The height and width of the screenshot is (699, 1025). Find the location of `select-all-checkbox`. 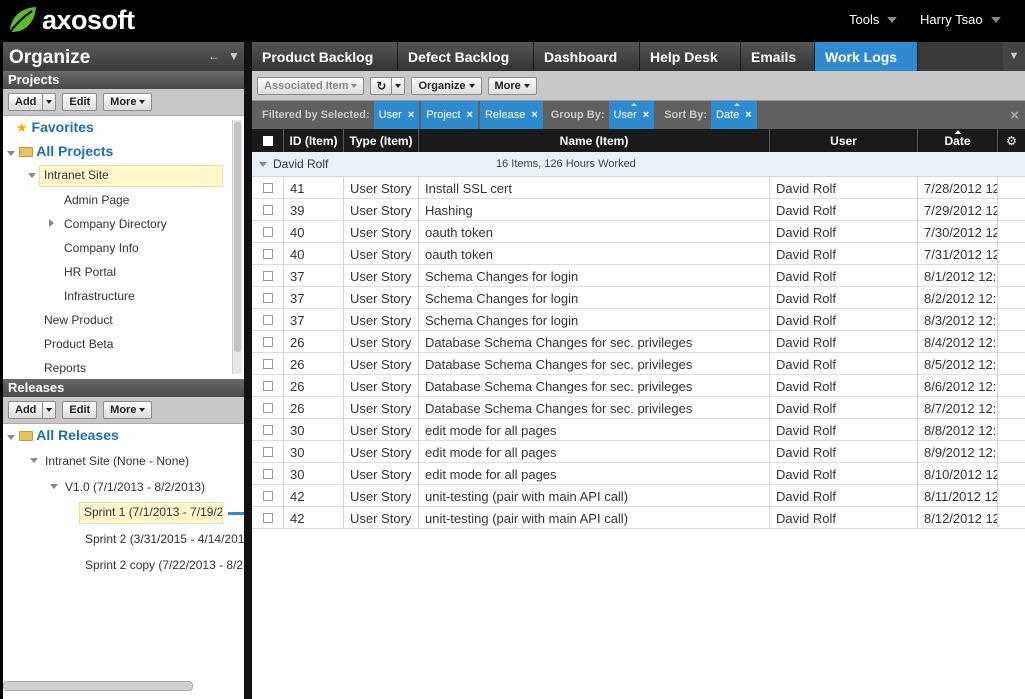

select-all-checkbox is located at coordinates (267, 140).